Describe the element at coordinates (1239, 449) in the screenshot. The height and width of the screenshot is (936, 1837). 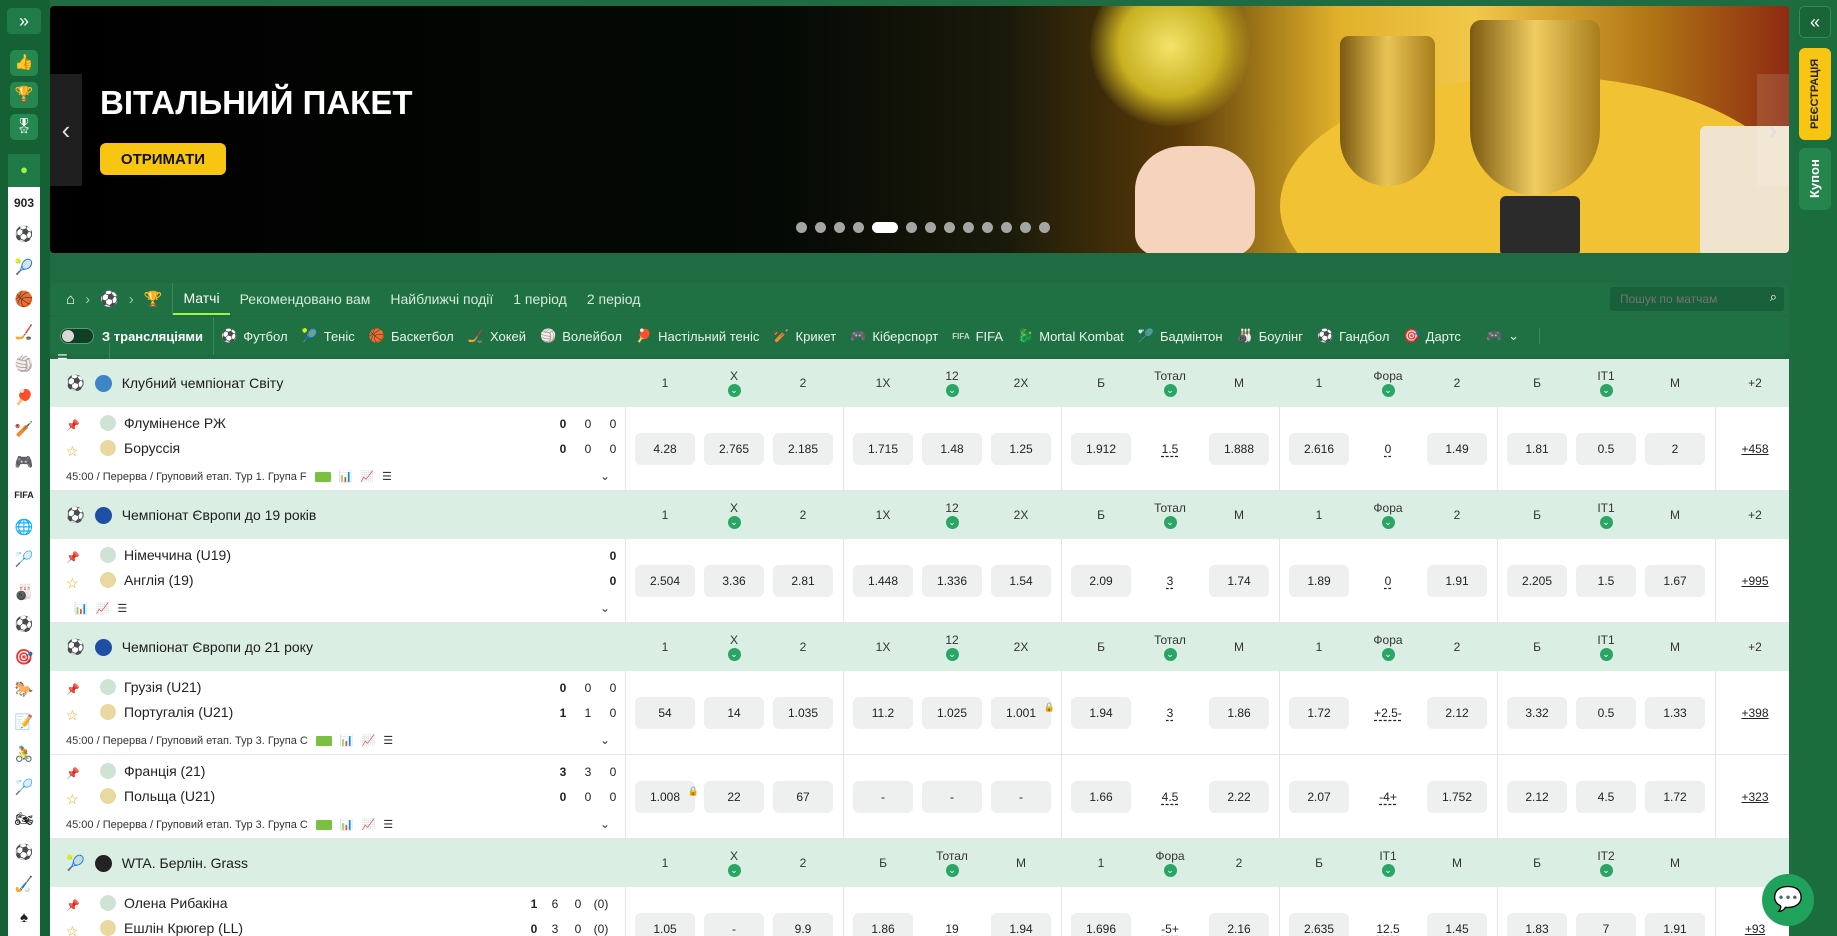
I see `odds-button: 1.888` at that location.